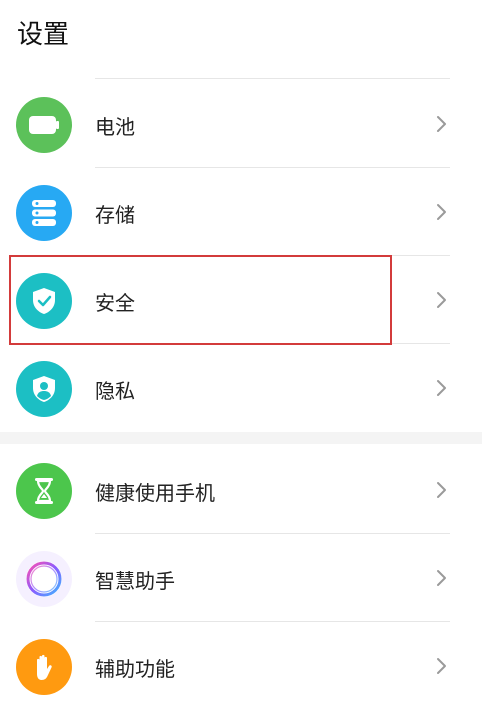  What do you see at coordinates (115, 215) in the screenshot?
I see `settings-item-label: 存储` at bounding box center [115, 215].